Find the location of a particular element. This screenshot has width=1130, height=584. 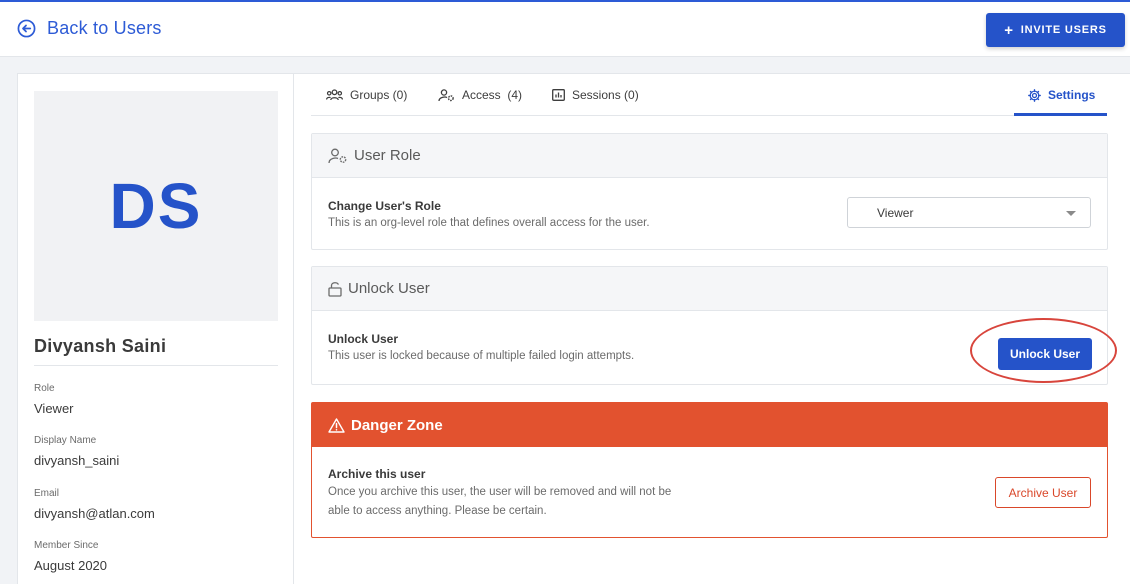

invite-users-button: + INVITE USERS is located at coordinates (1055, 30).